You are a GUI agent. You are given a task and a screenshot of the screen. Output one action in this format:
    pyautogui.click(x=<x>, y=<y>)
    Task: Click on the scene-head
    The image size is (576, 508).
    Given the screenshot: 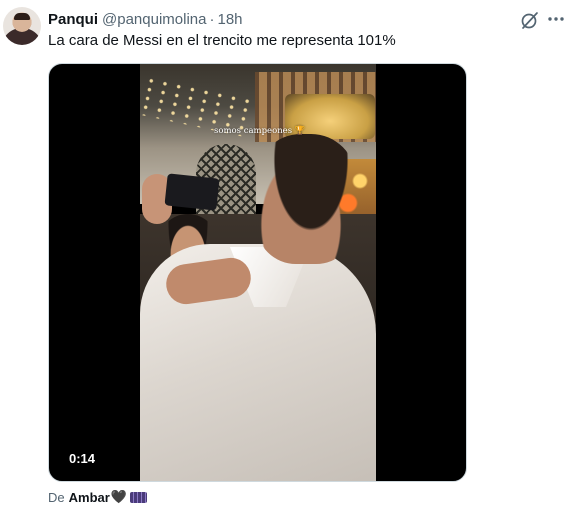 What is the action you would take?
    pyautogui.click(x=306, y=199)
    